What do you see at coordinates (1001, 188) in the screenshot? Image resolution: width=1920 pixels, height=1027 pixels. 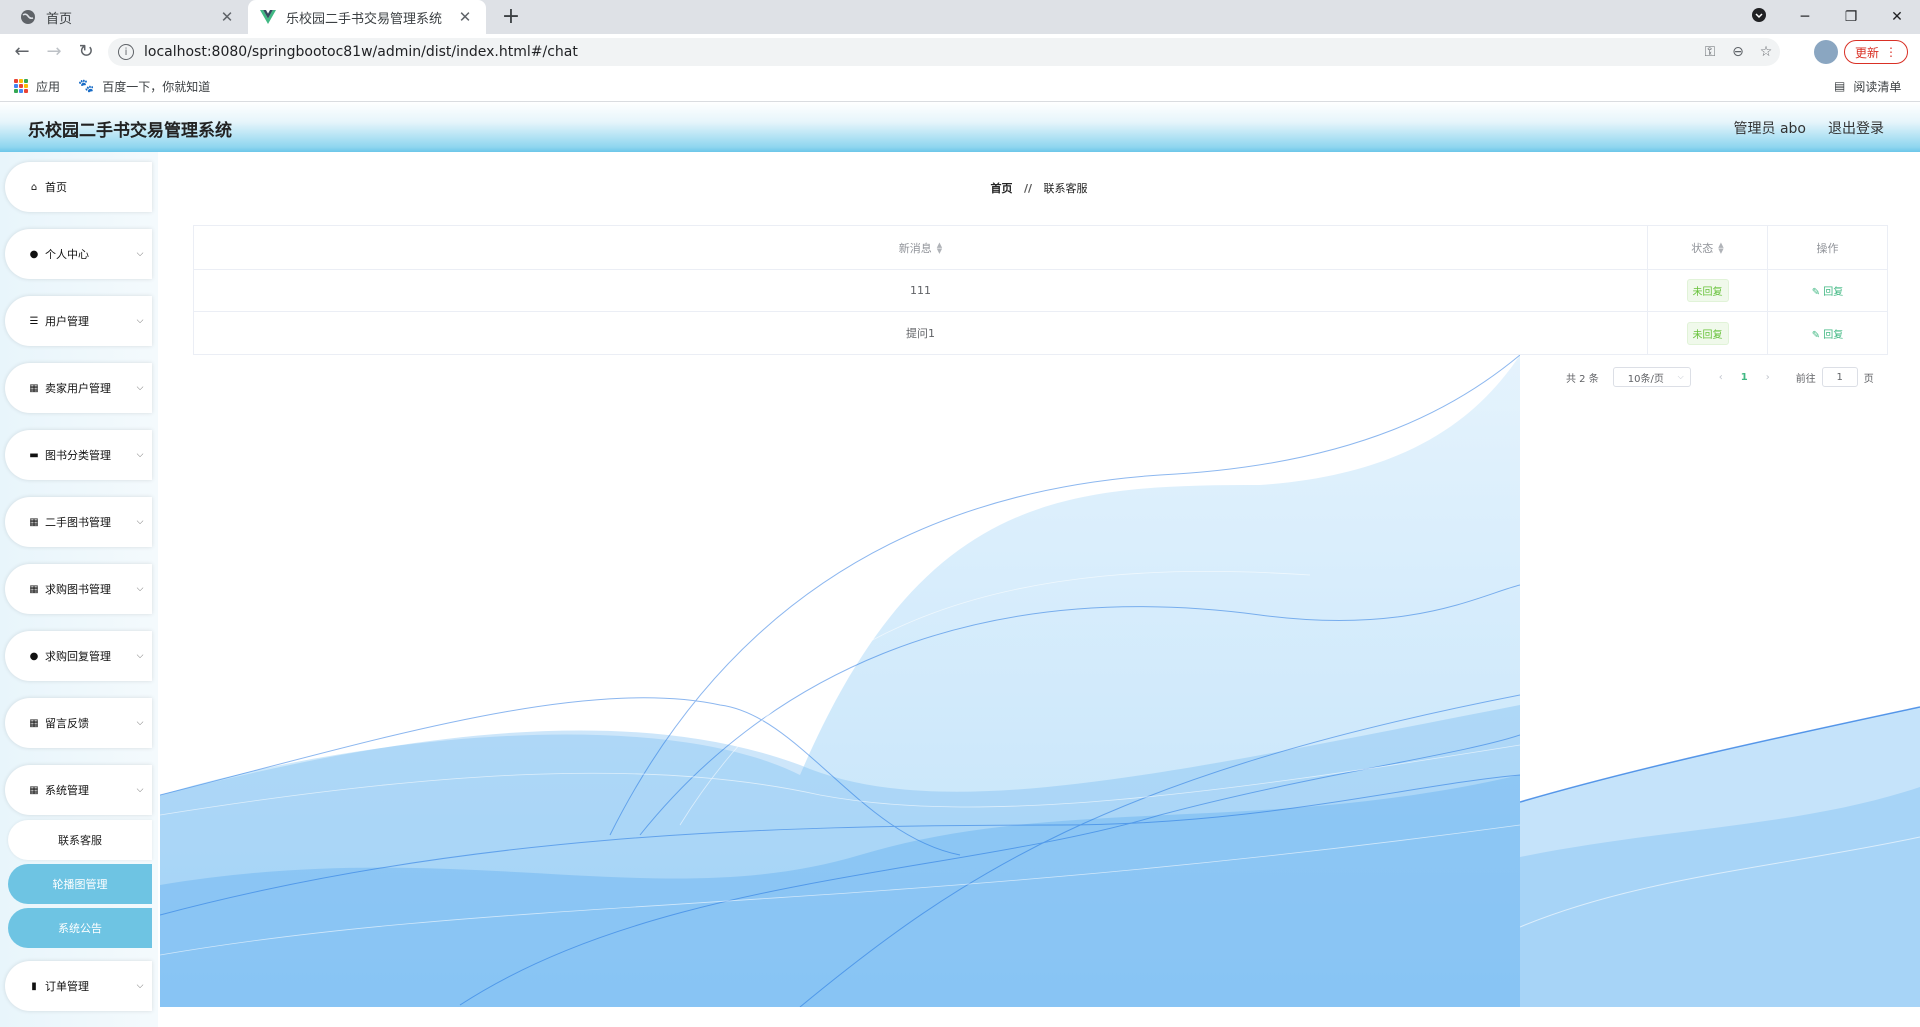 I see `breadcrumb-home: 首页` at bounding box center [1001, 188].